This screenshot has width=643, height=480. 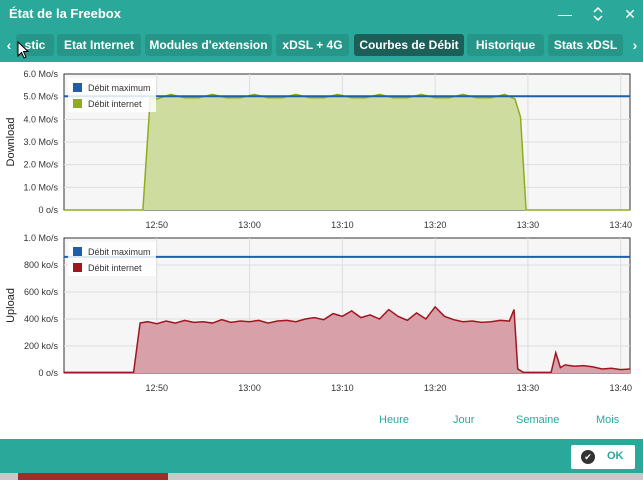 I want to click on close-icon: ✕, so click(x=630, y=14).